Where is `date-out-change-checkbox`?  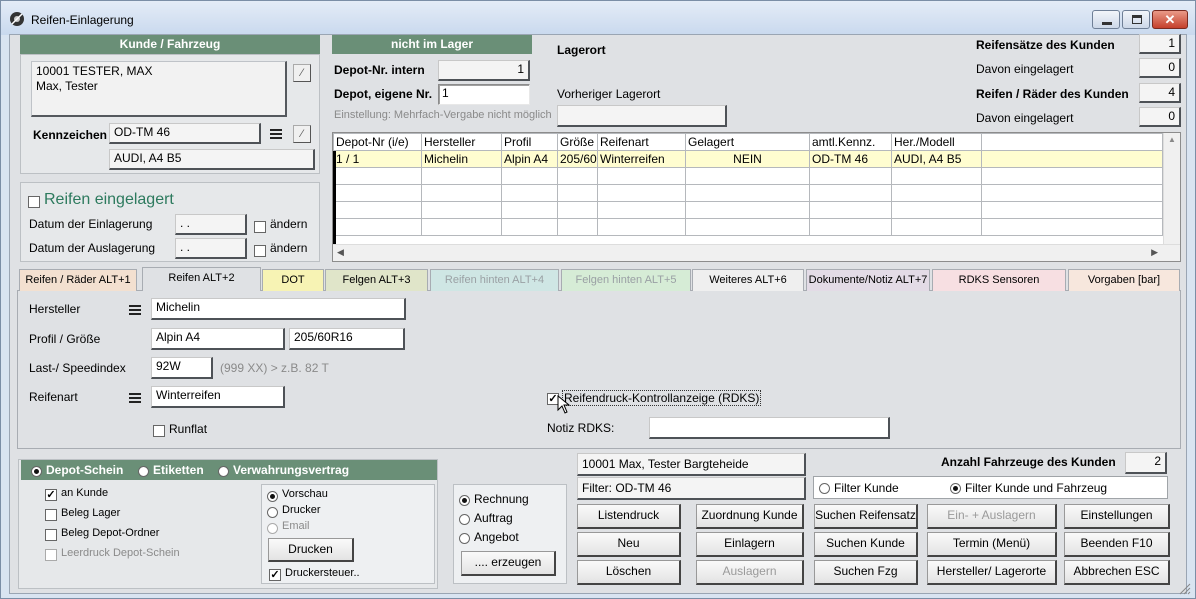 date-out-change-checkbox is located at coordinates (260, 250).